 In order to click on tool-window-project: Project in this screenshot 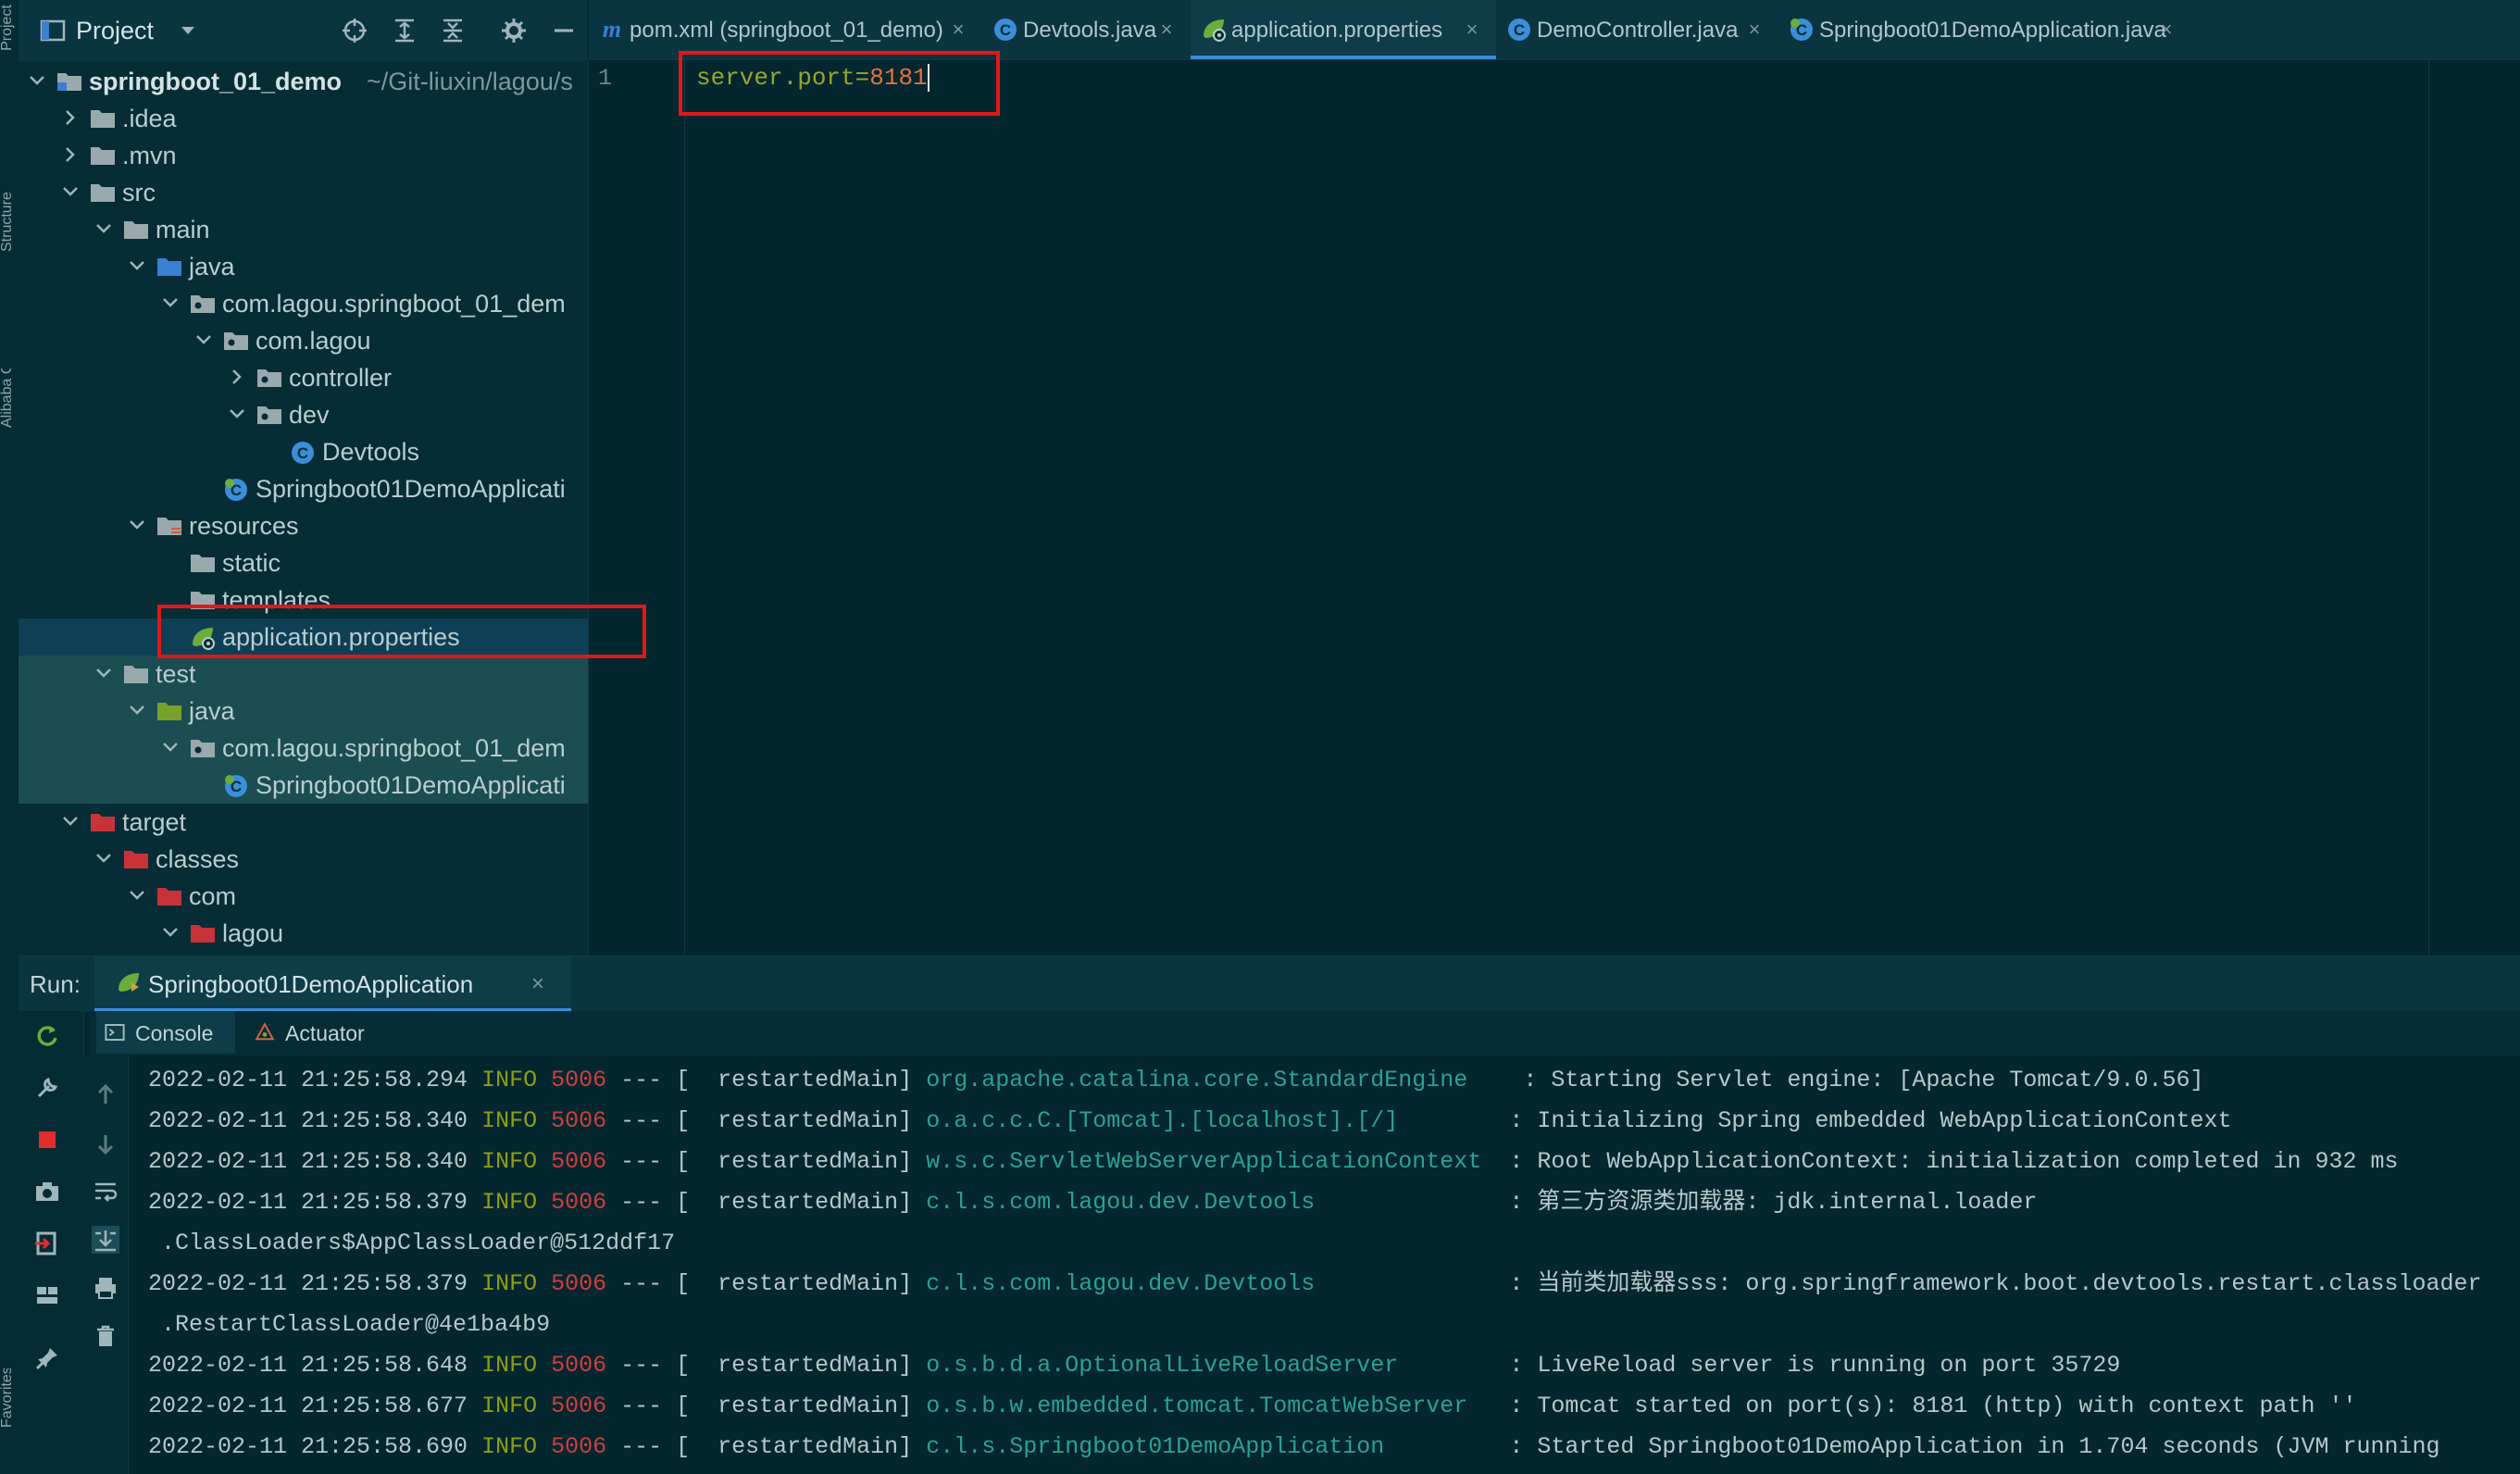, I will do `click(8, 28)`.